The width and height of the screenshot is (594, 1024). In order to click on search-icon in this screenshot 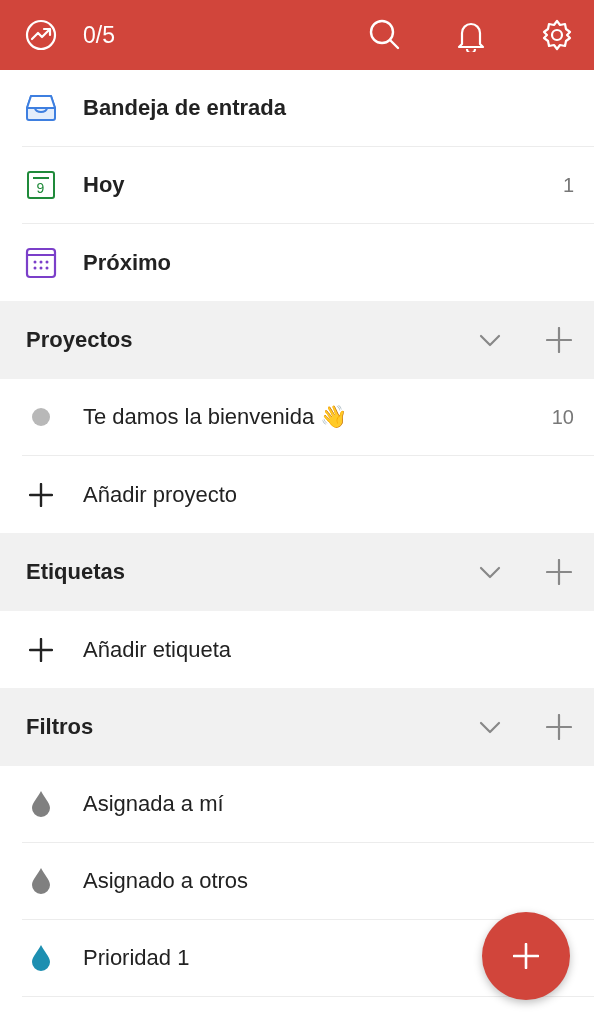, I will do `click(385, 35)`.